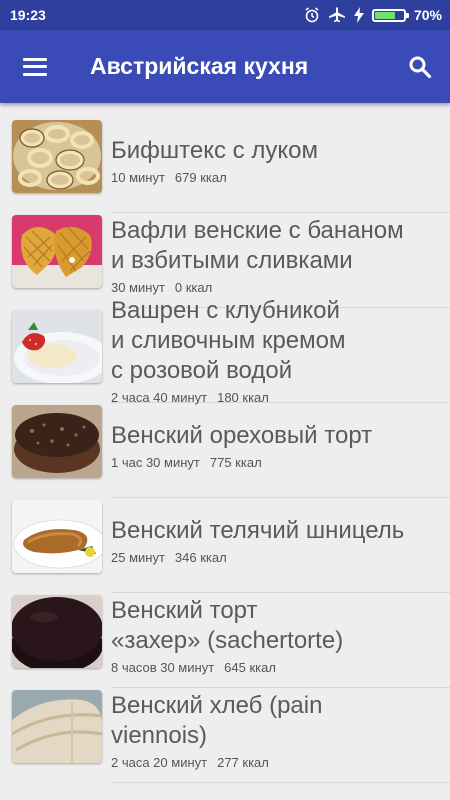 Image resolution: width=450 pixels, height=800 pixels. I want to click on recipe-time: 1 час 30 минут, so click(155, 462).